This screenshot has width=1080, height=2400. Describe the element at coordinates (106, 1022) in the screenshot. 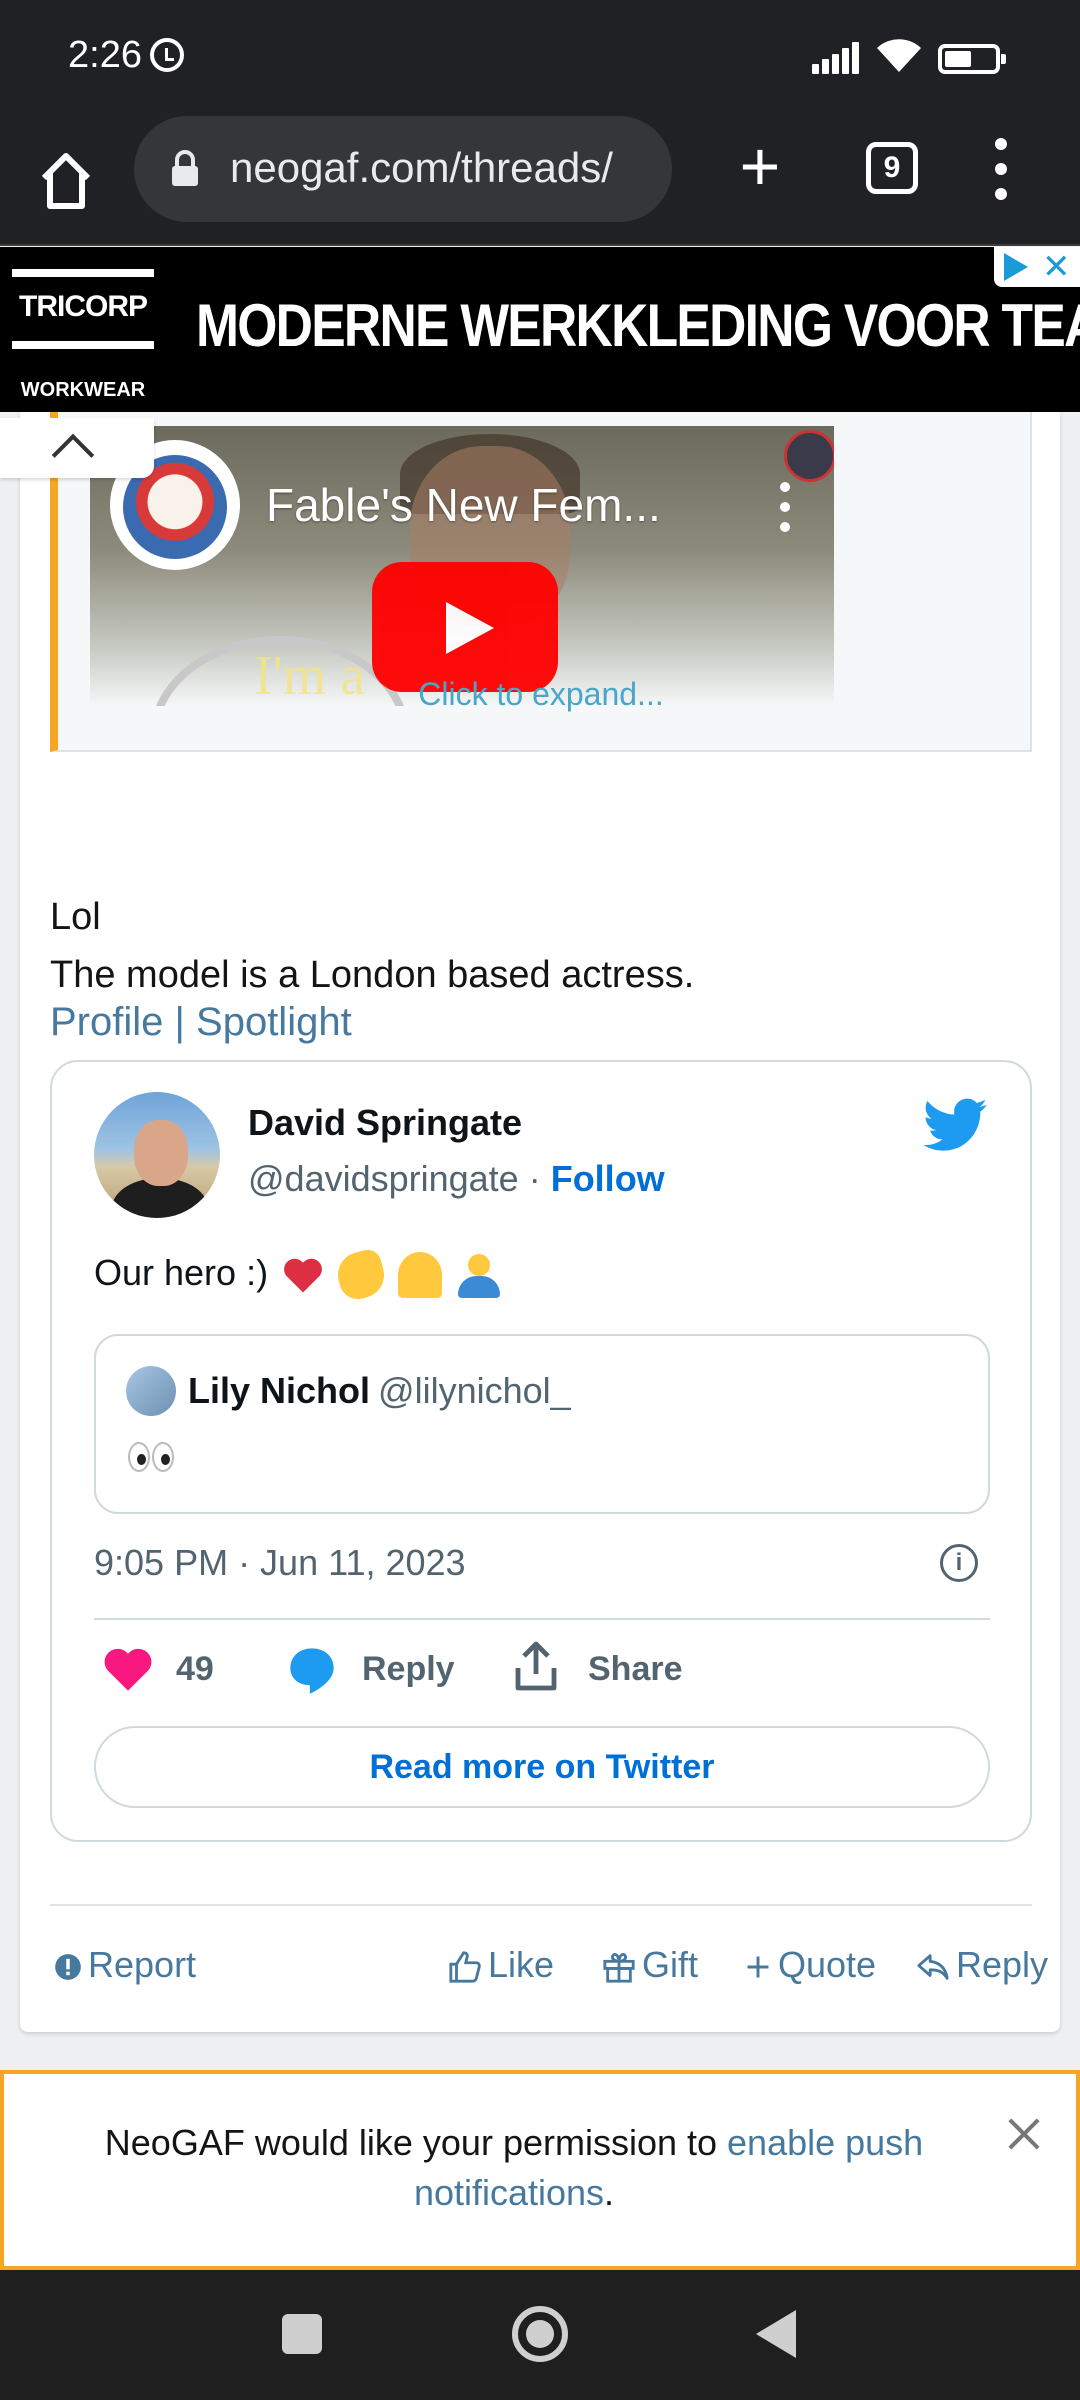

I see `profile-link: Profile` at that location.